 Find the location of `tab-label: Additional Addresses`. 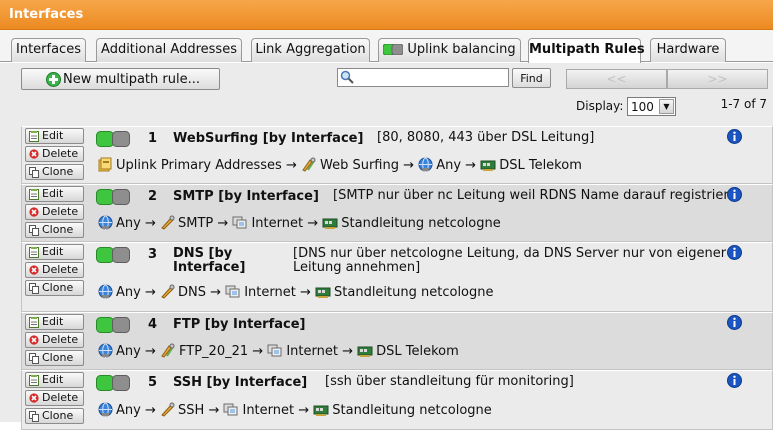

tab-label: Additional Addresses is located at coordinates (169, 49).